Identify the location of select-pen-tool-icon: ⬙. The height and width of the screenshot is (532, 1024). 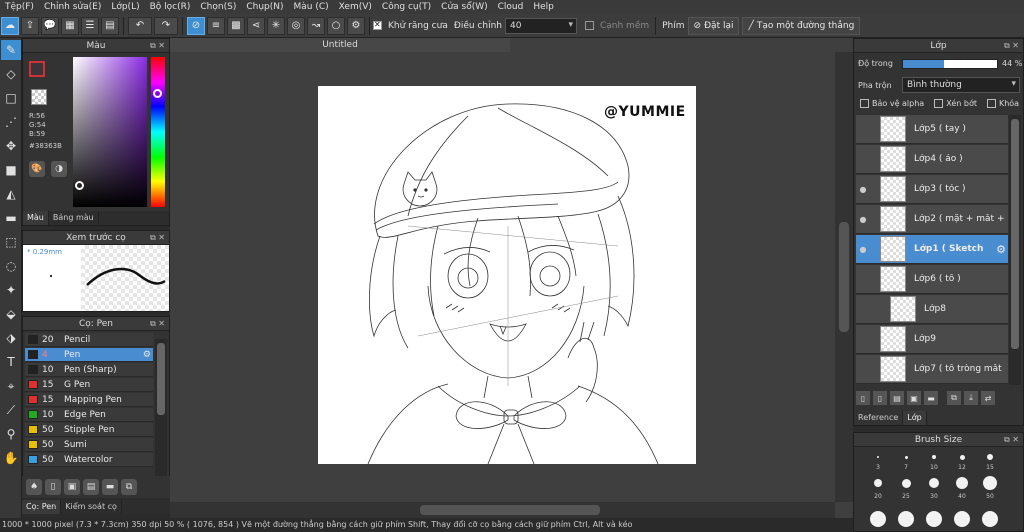
(11, 314).